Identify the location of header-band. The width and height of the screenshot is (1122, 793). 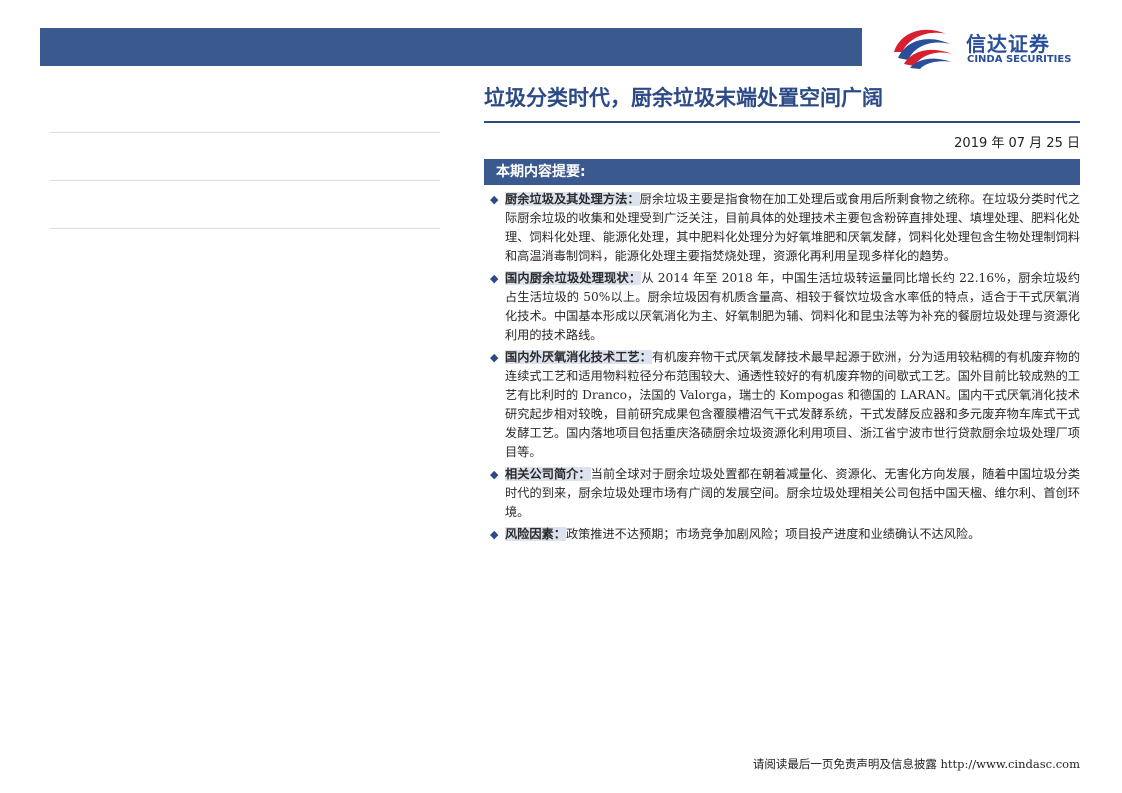
(451, 47).